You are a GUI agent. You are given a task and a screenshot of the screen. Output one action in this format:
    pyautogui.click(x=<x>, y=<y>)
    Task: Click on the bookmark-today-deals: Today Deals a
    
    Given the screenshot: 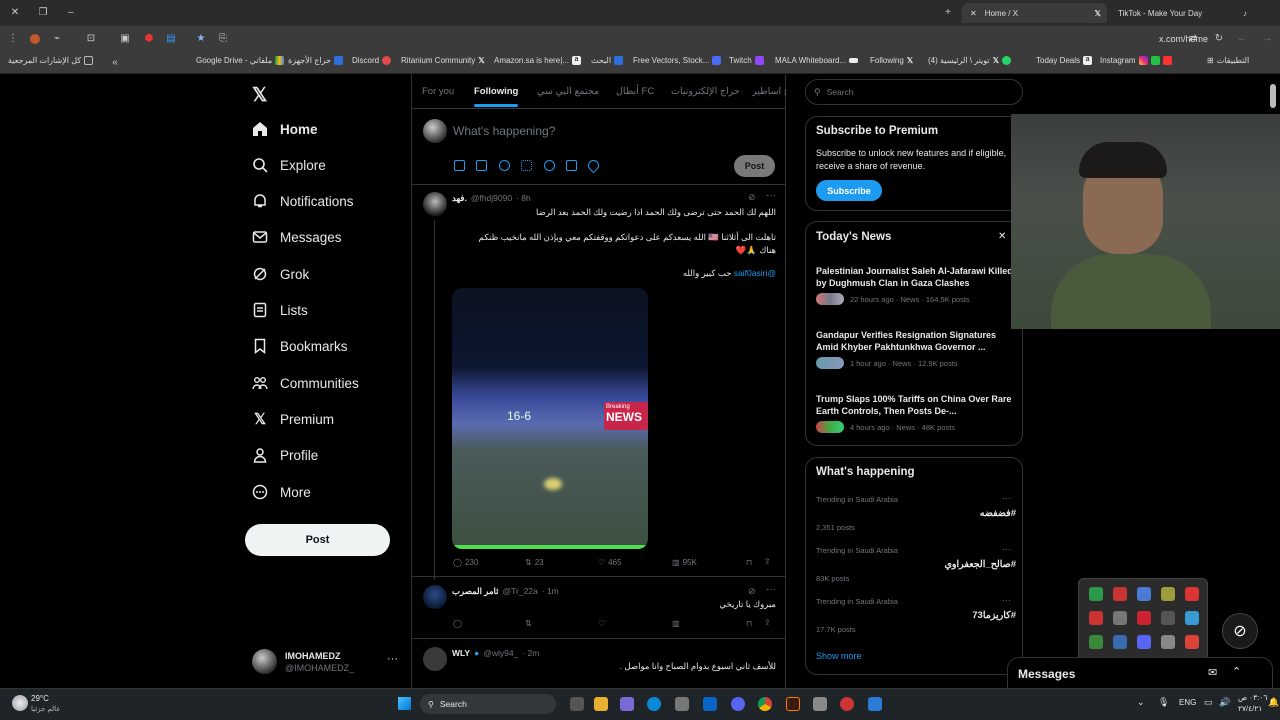 What is the action you would take?
    pyautogui.click(x=1064, y=60)
    